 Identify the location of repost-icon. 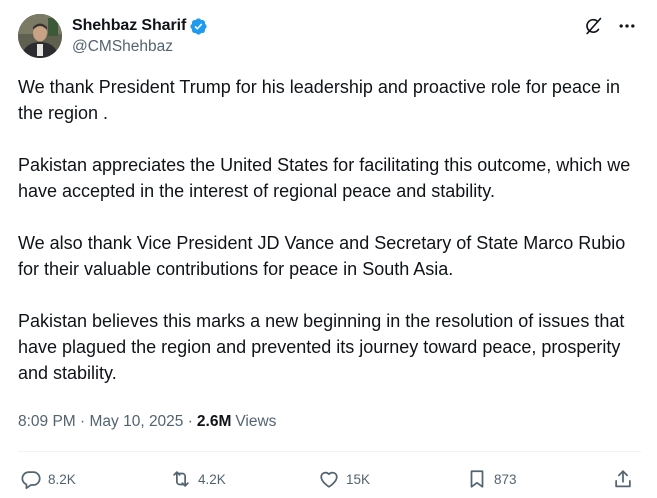
(181, 479).